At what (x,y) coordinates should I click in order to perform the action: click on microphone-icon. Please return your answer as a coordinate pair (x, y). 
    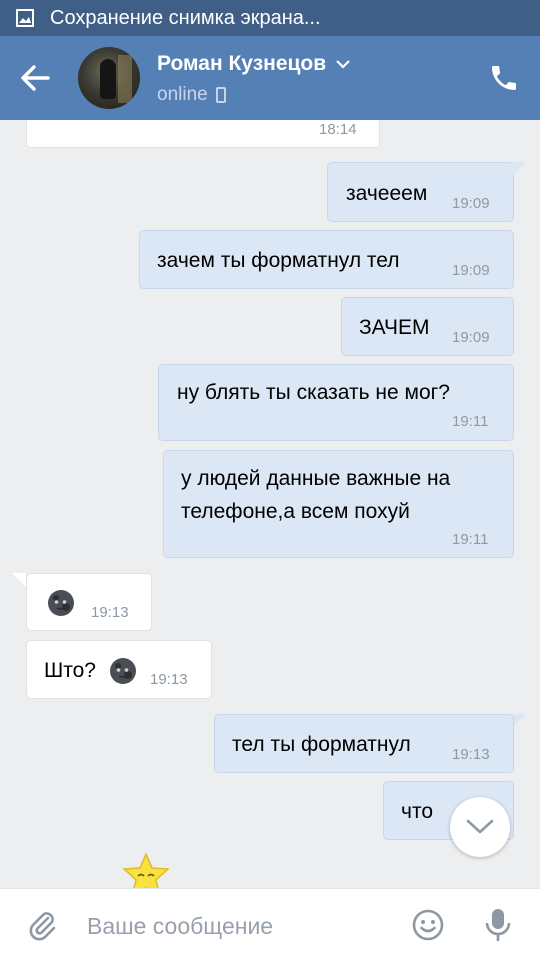
    Looking at the image, I should click on (498, 925).